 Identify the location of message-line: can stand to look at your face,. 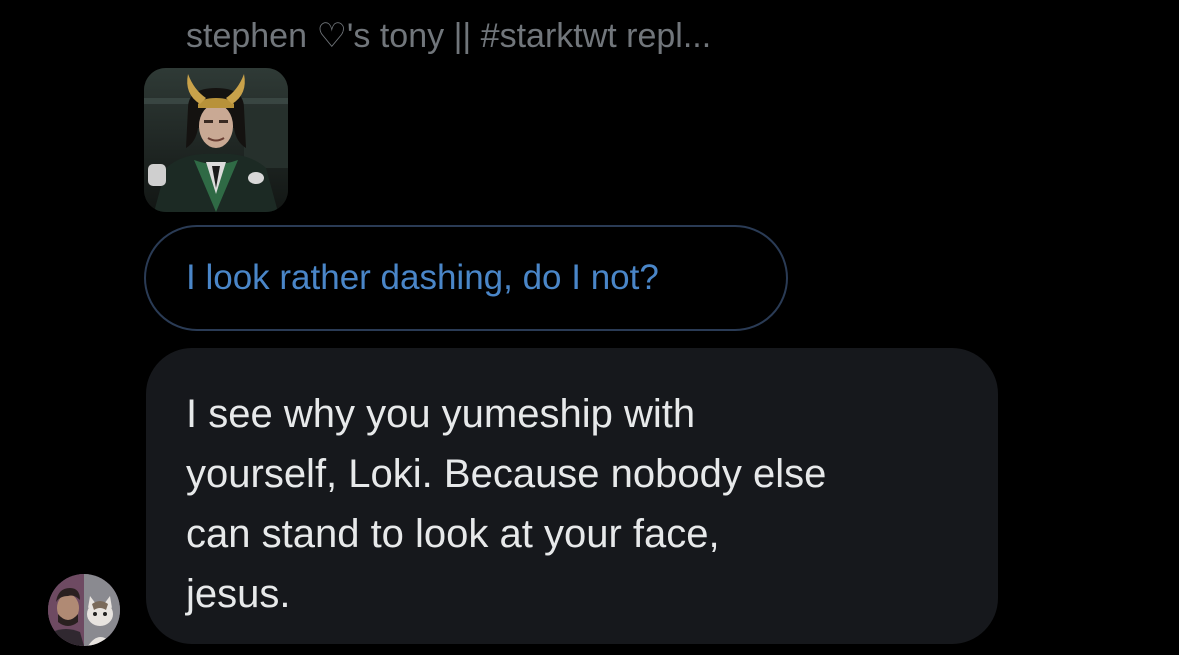
(453, 534).